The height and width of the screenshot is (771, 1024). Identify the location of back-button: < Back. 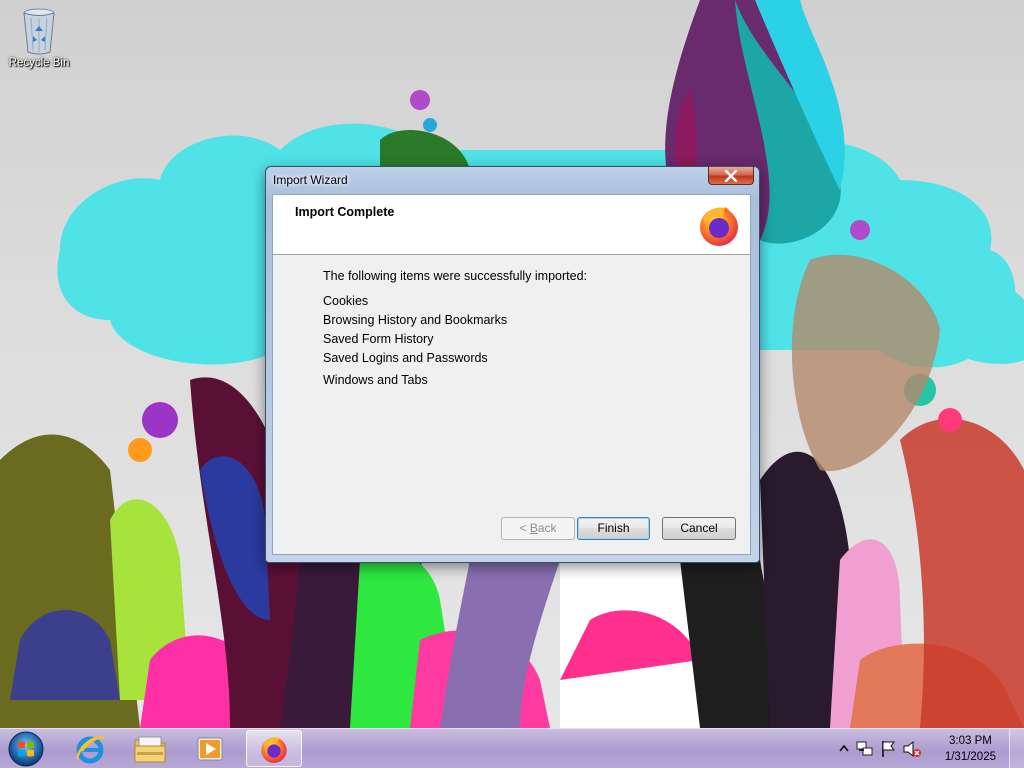
(538, 528).